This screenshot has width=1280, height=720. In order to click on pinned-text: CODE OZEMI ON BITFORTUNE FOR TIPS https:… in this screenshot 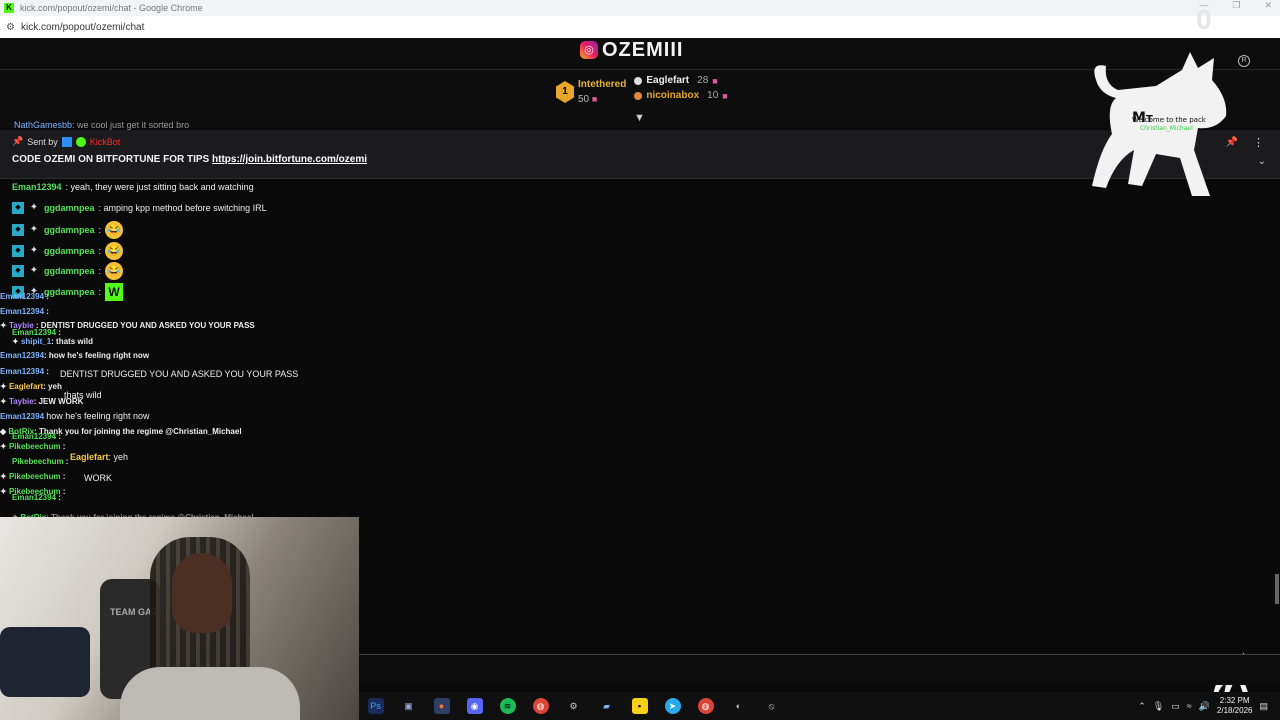, I will do `click(190, 159)`.